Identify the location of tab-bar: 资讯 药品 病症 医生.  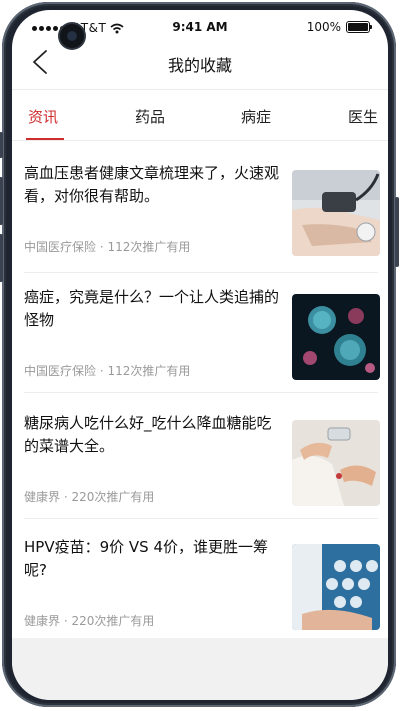
(200, 115).